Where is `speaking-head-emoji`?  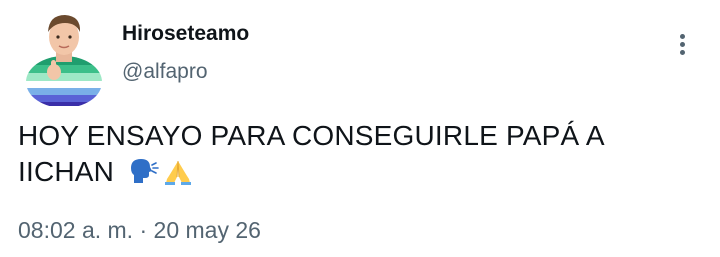 speaking-head-emoji is located at coordinates (145, 171).